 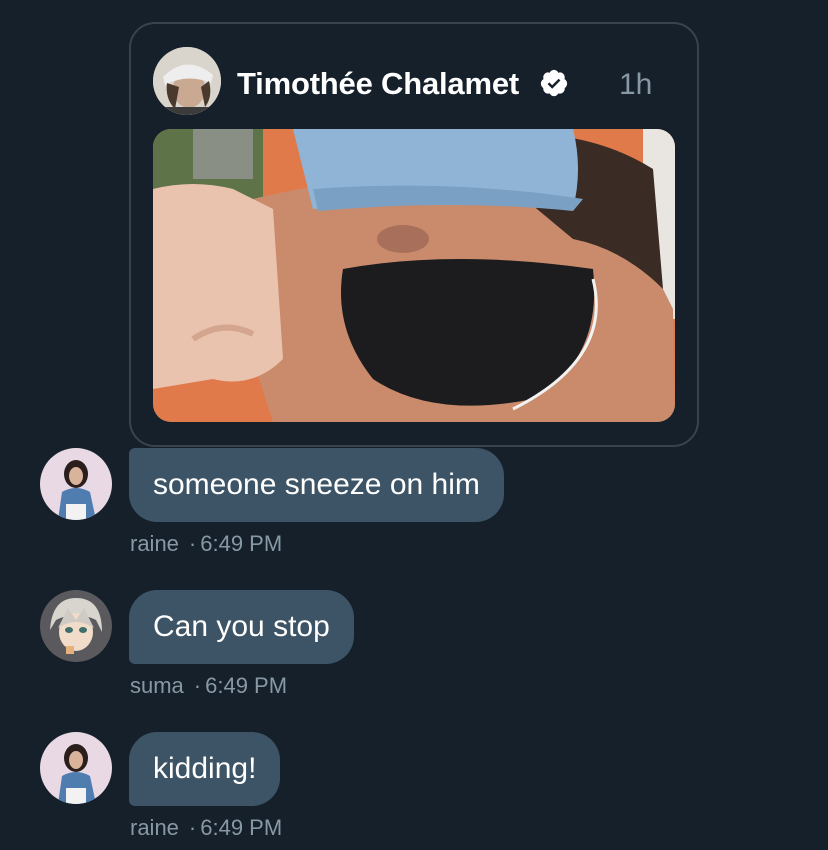 I want to click on message-meta: suma · 6:49 PM, so click(x=208, y=686).